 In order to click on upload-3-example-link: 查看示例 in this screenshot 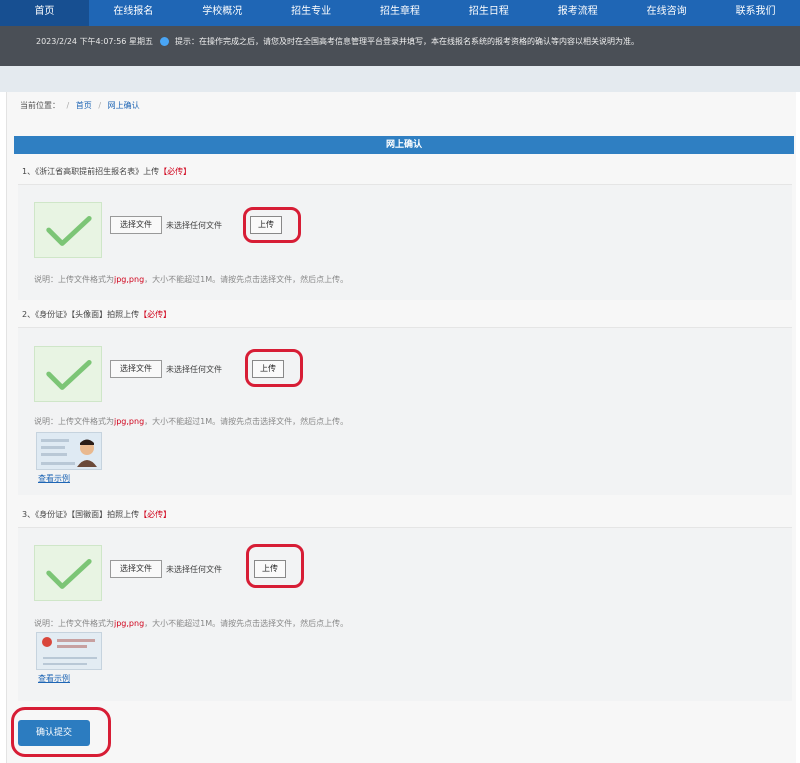, I will do `click(54, 678)`.